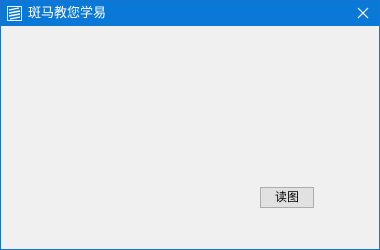 This screenshot has width=380, height=250. I want to click on window-title: 斑马教您学易, so click(67, 13).